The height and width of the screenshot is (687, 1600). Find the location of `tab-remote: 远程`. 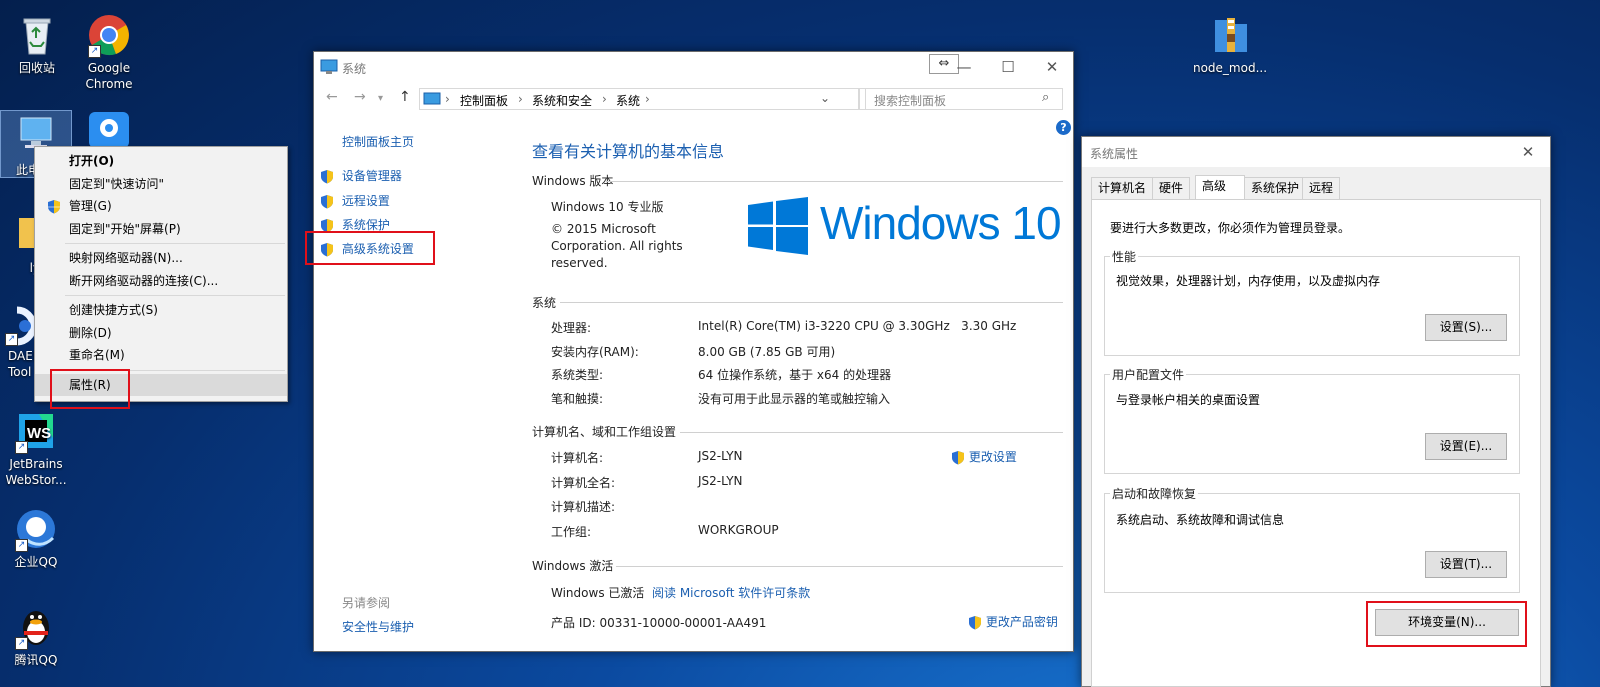

tab-remote: 远程 is located at coordinates (1321, 188).